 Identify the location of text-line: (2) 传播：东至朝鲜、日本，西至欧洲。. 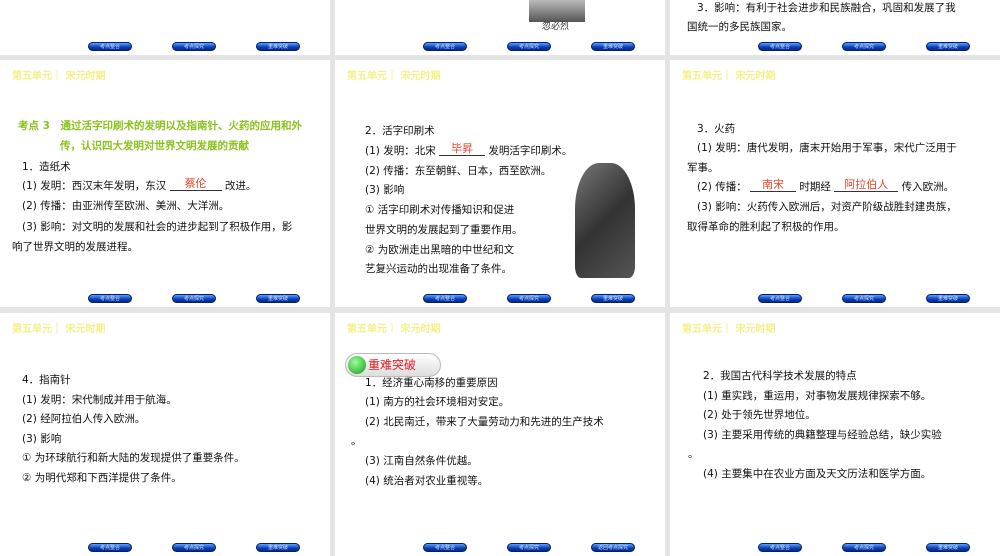
(458, 171).